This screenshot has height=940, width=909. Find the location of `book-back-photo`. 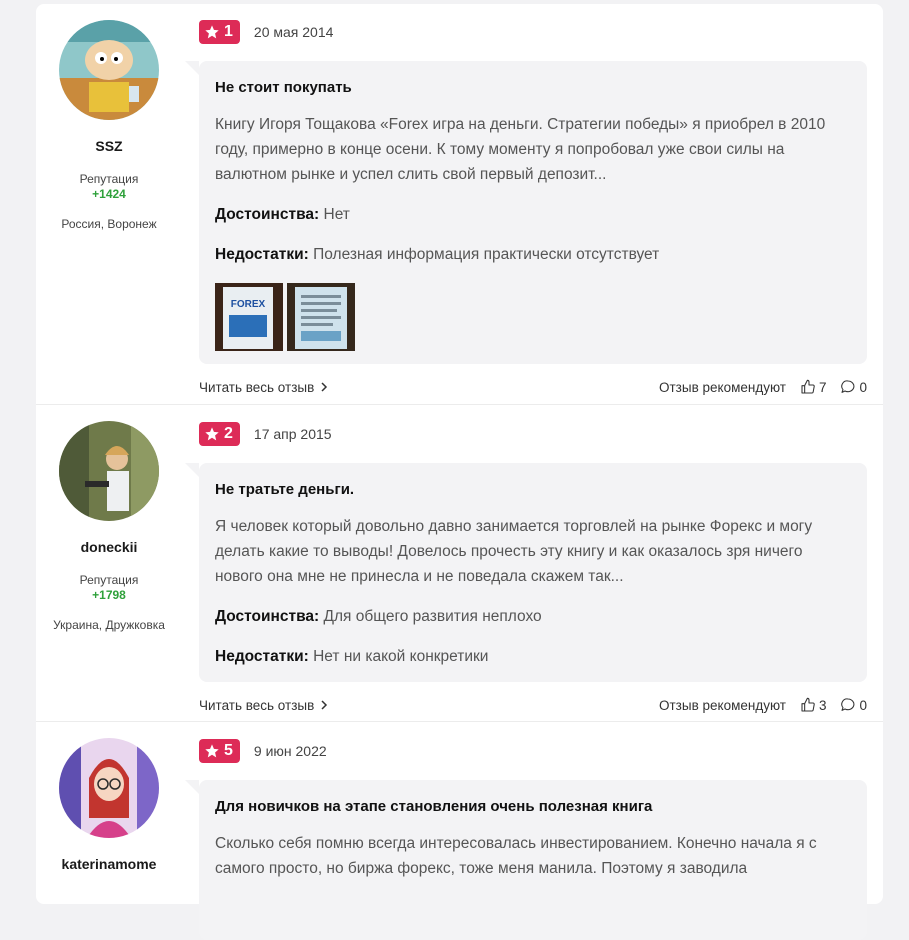

book-back-photo is located at coordinates (321, 317).